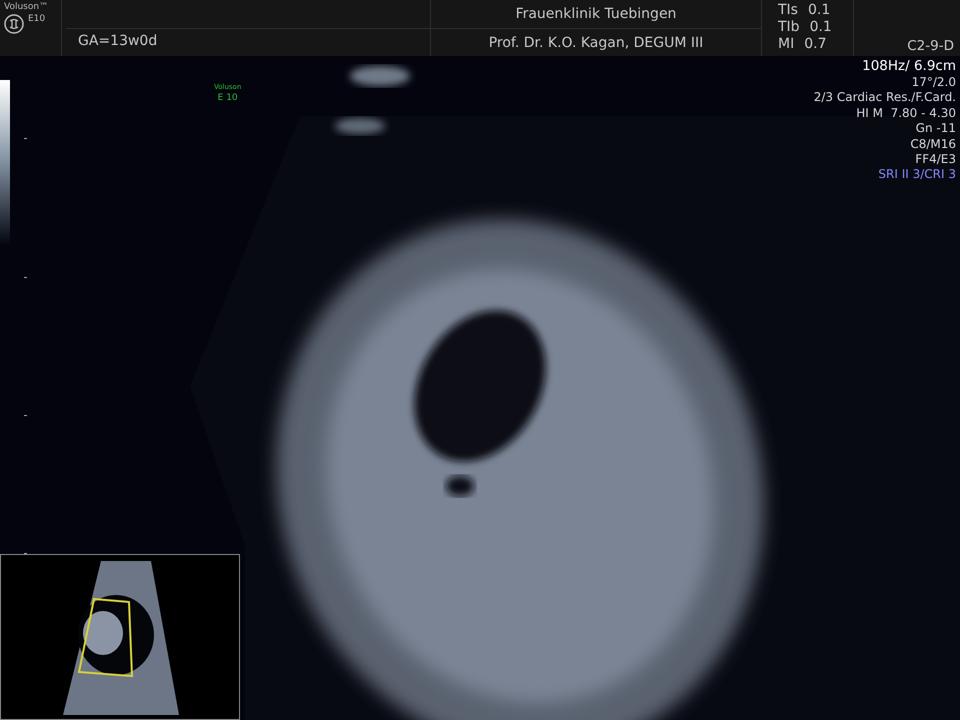 Image resolution: width=960 pixels, height=720 pixels. What do you see at coordinates (786, 44) in the screenshot?
I see `index-label: MI` at bounding box center [786, 44].